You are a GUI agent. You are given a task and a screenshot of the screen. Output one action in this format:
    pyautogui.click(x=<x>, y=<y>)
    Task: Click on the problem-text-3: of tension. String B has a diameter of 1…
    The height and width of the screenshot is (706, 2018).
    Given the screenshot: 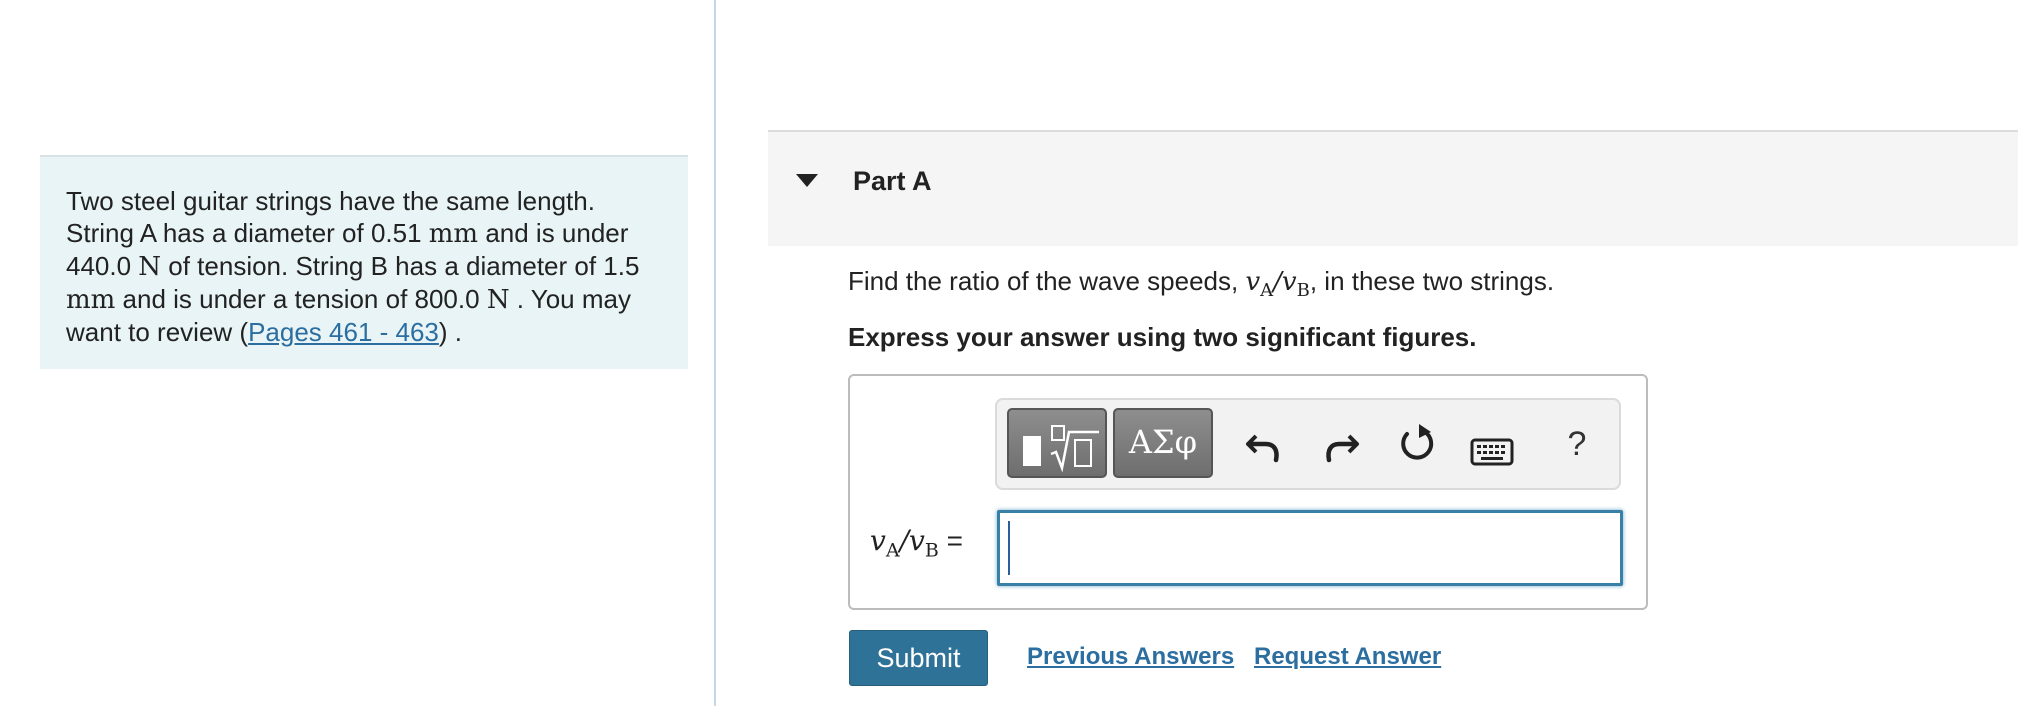 What is the action you would take?
    pyautogui.click(x=400, y=266)
    